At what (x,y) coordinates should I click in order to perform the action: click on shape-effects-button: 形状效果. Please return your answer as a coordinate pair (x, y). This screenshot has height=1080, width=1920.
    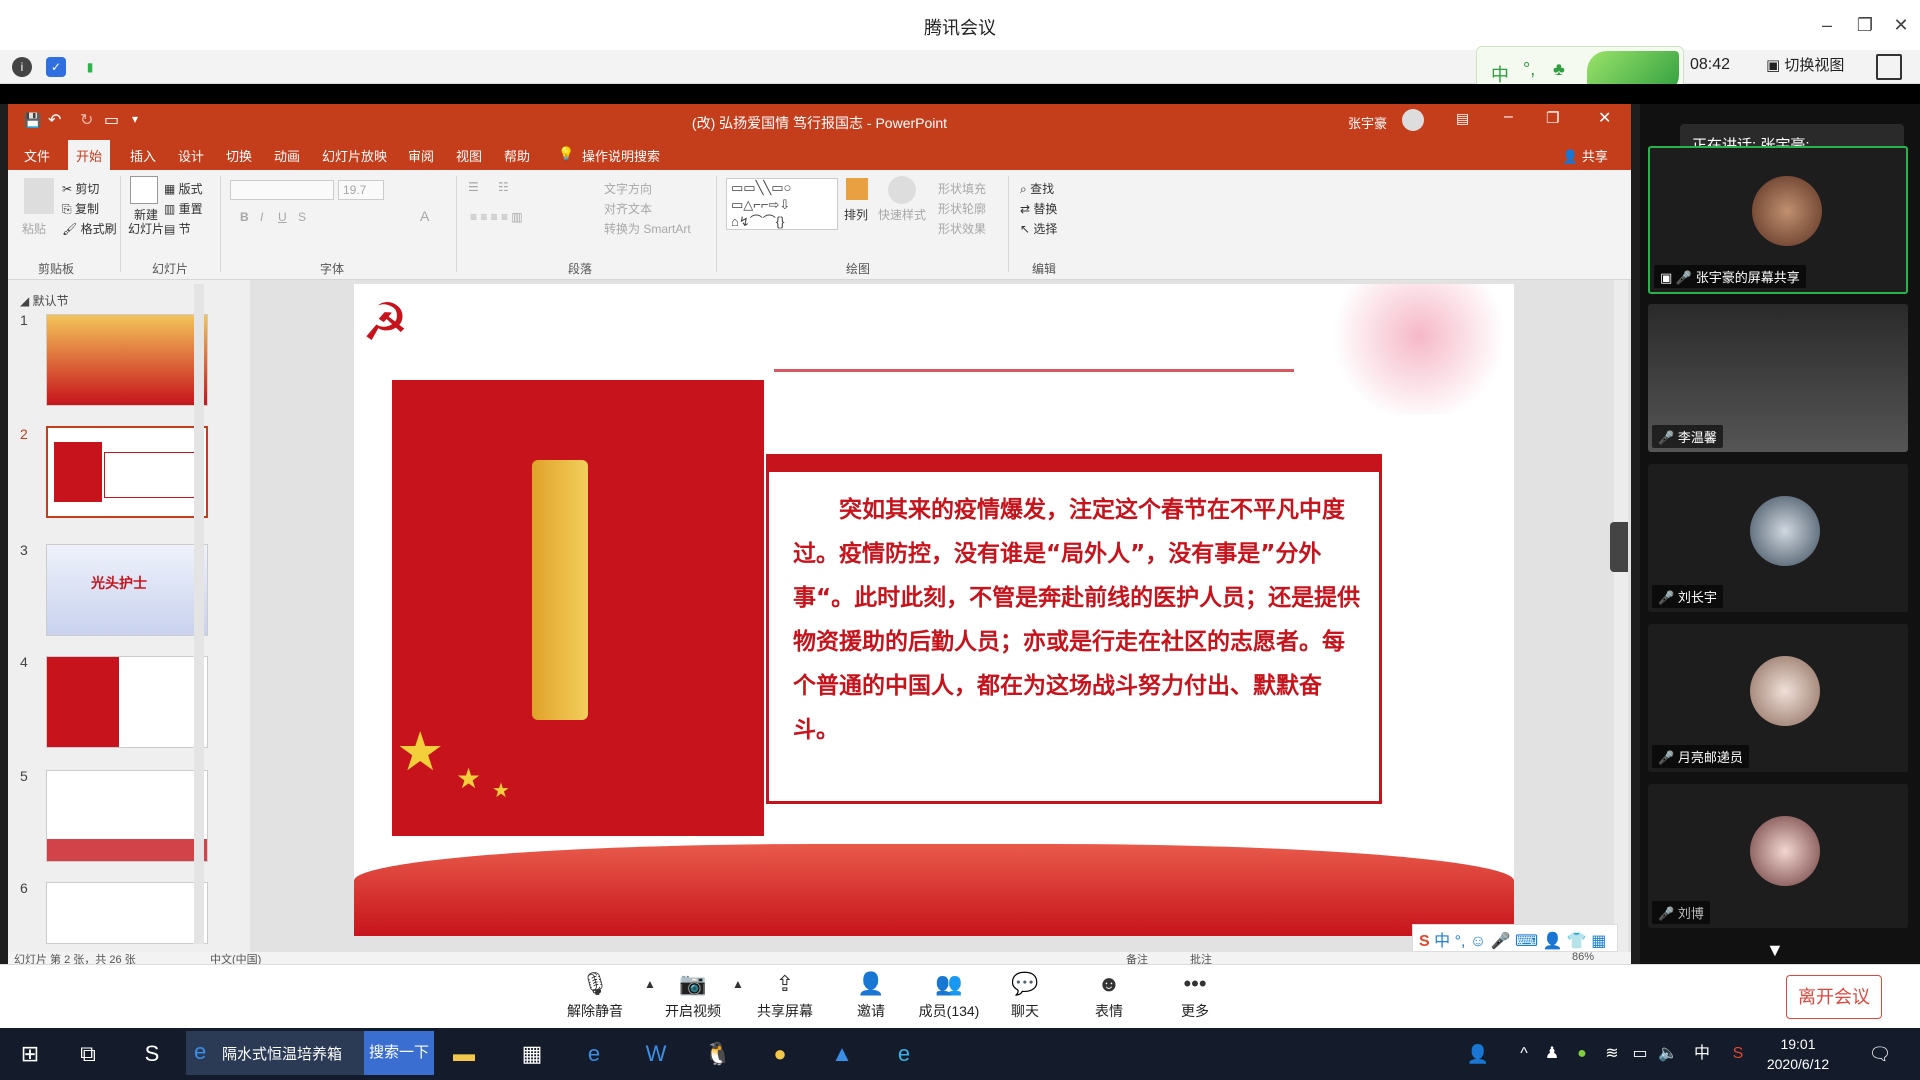
    Looking at the image, I should click on (962, 228).